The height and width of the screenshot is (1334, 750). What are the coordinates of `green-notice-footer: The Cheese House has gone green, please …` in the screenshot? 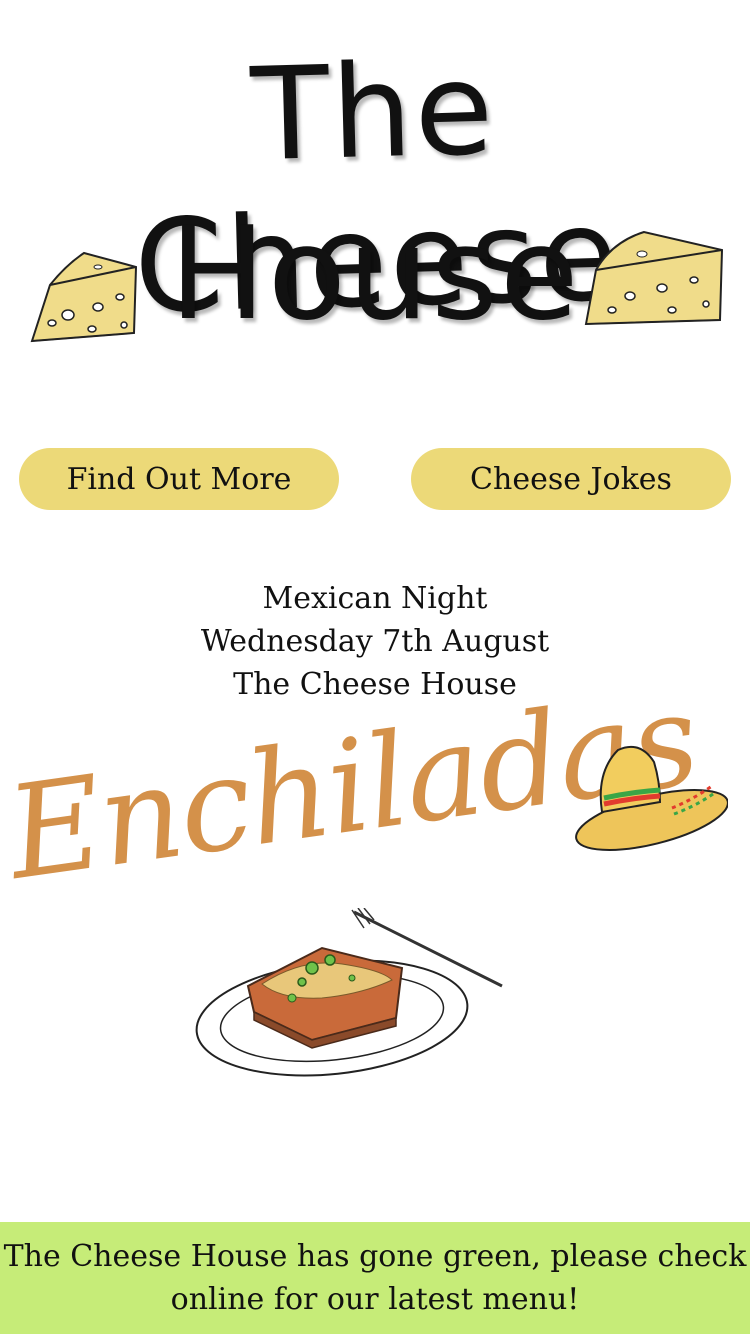 It's located at (375, 1278).